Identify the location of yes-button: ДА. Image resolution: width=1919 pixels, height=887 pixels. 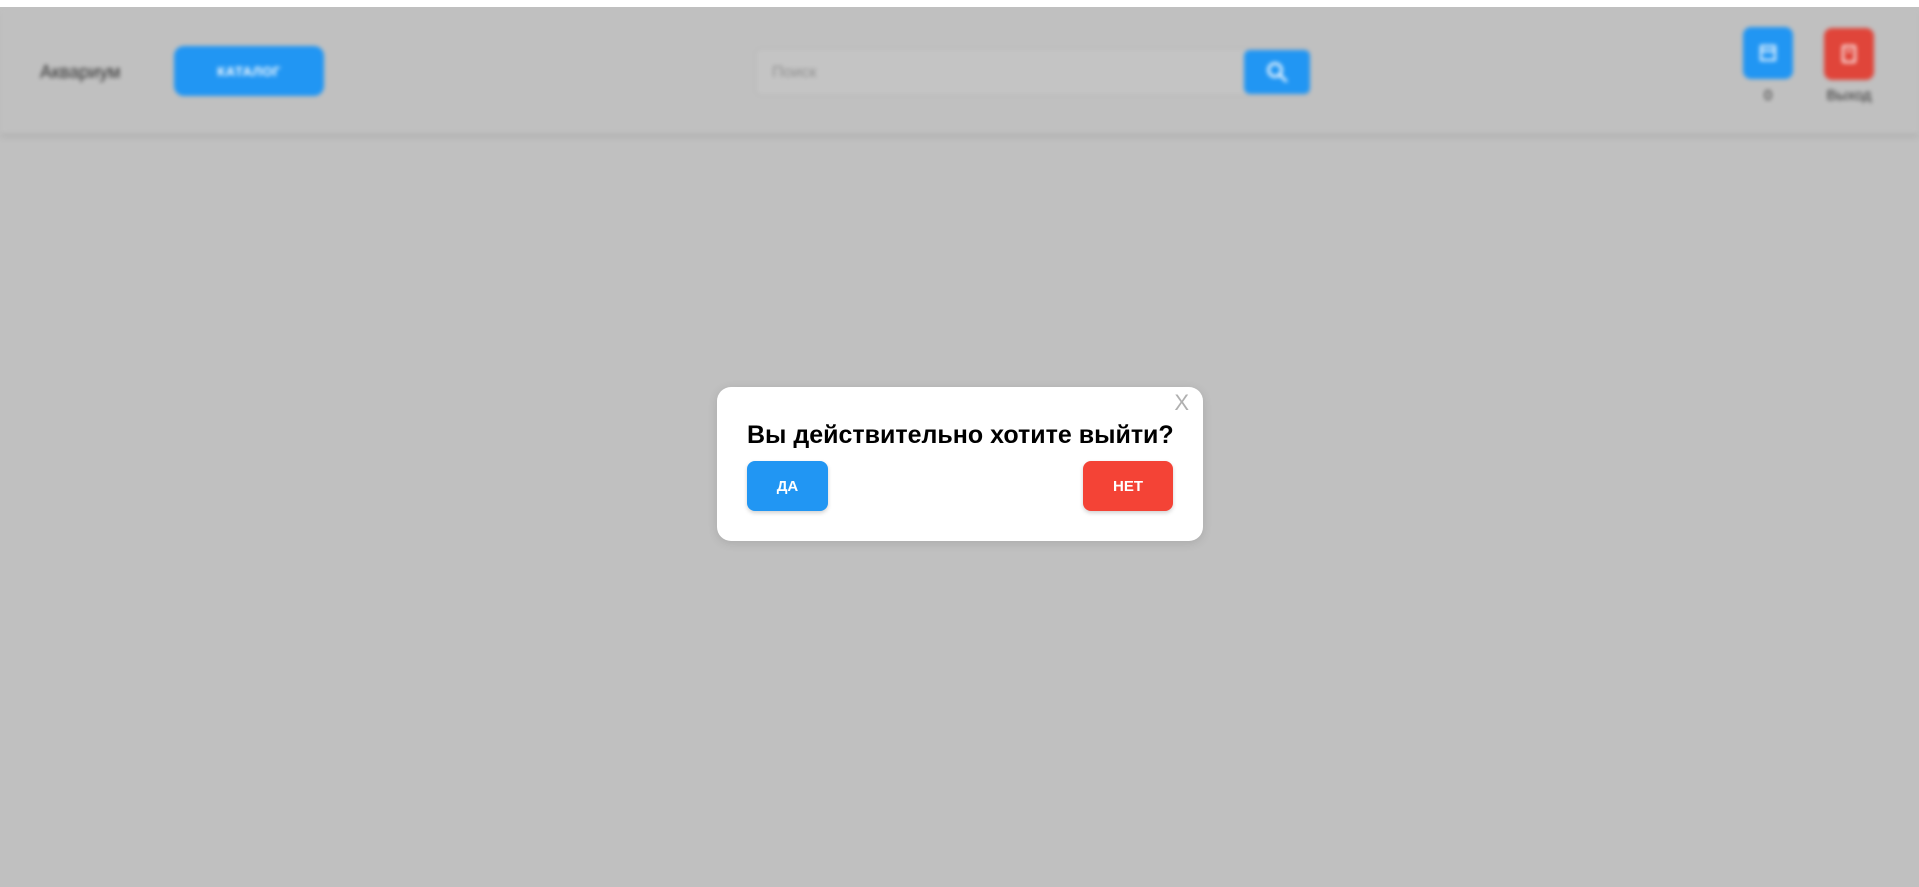
(787, 486).